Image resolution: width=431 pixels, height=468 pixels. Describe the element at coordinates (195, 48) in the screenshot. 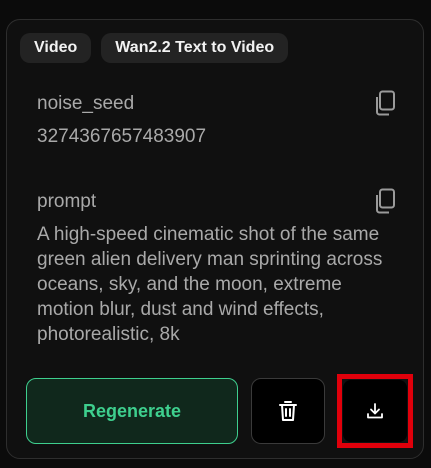

I see `tag-model: Wan2.2 Text to Video` at that location.